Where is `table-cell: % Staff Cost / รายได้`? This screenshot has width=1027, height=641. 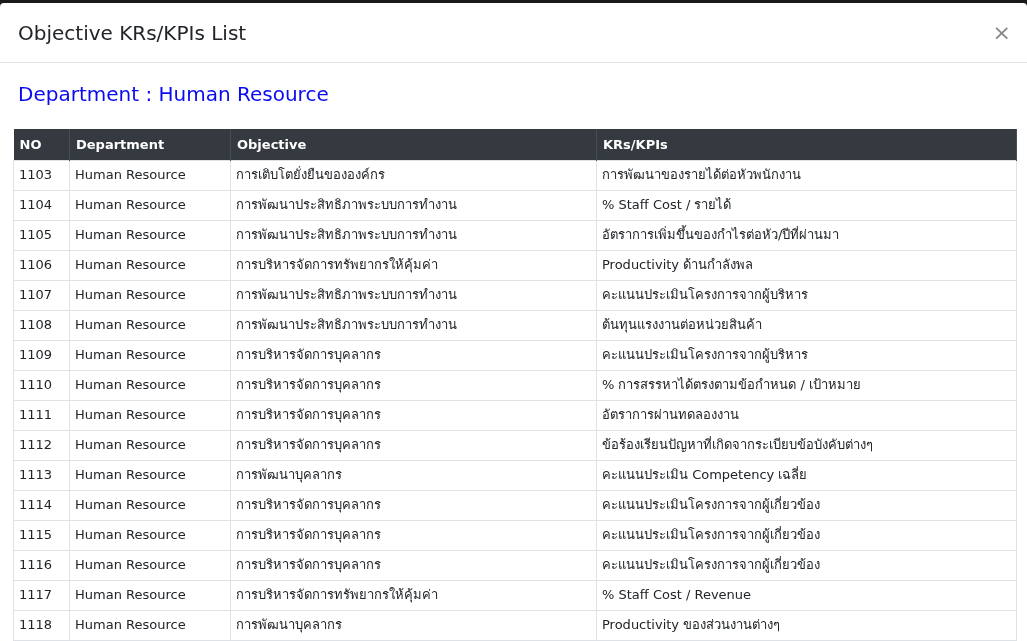
table-cell: % Staff Cost / รายได้ is located at coordinates (806, 205).